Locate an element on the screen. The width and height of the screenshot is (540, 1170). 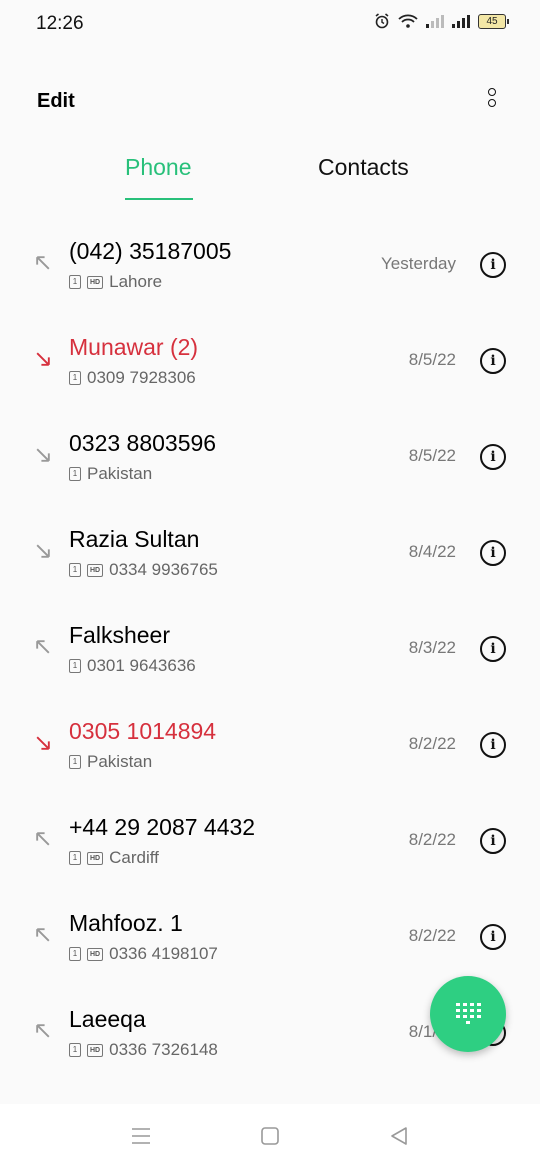
contact-name: Falksheer is located at coordinates (119, 635).